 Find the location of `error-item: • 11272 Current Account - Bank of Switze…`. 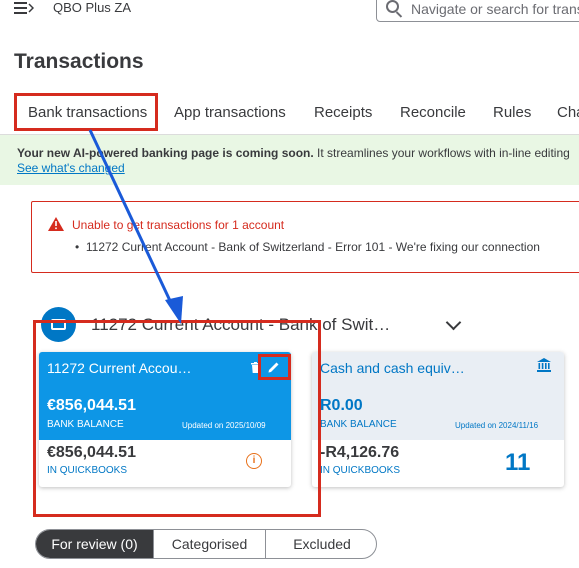

error-item: • 11272 Current Account - Bank of Switze… is located at coordinates (307, 247).